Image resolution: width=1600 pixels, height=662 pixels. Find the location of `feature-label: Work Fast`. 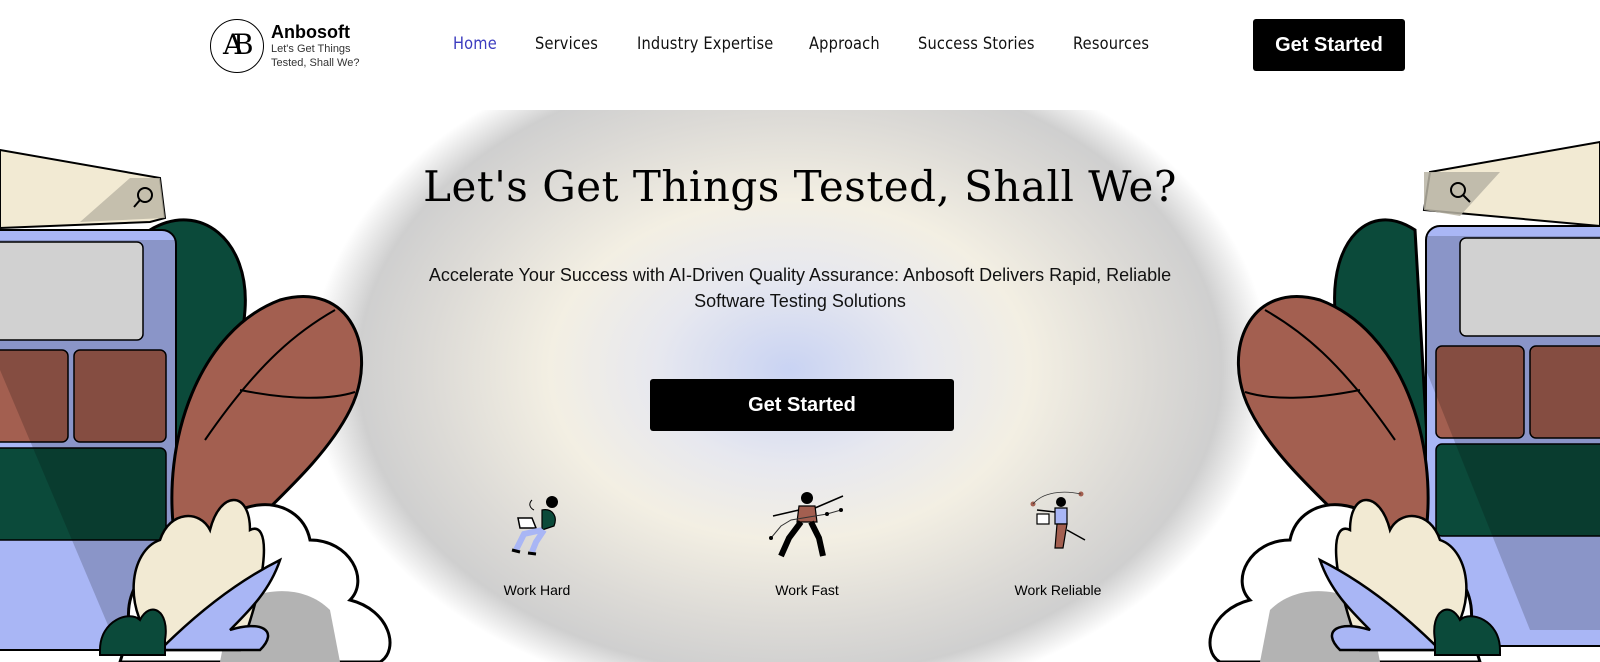

feature-label: Work Fast is located at coordinates (807, 590).